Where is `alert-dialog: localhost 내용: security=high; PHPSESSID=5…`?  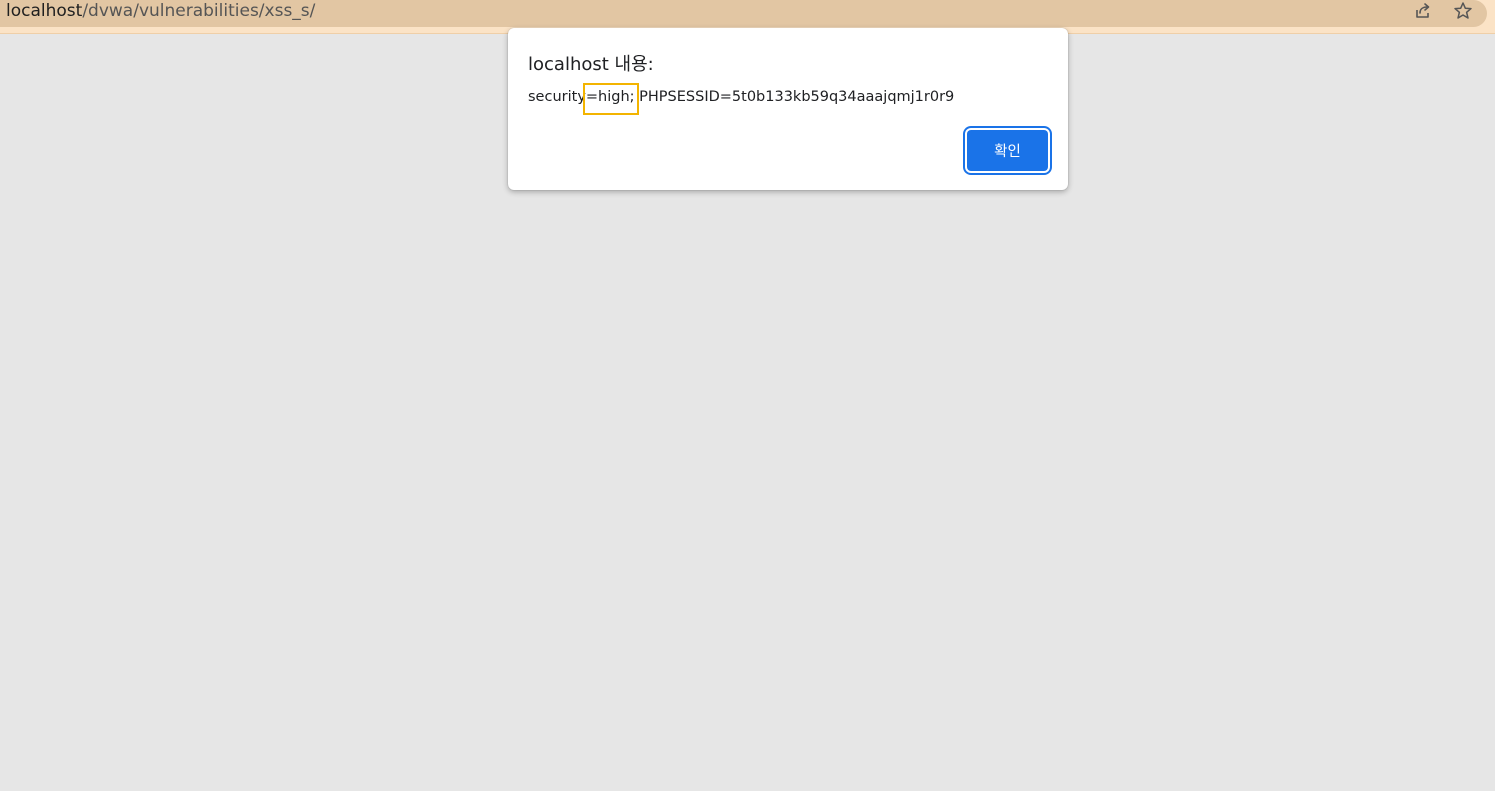 alert-dialog: localhost 내용: security=high; PHPSESSID=5… is located at coordinates (788, 109).